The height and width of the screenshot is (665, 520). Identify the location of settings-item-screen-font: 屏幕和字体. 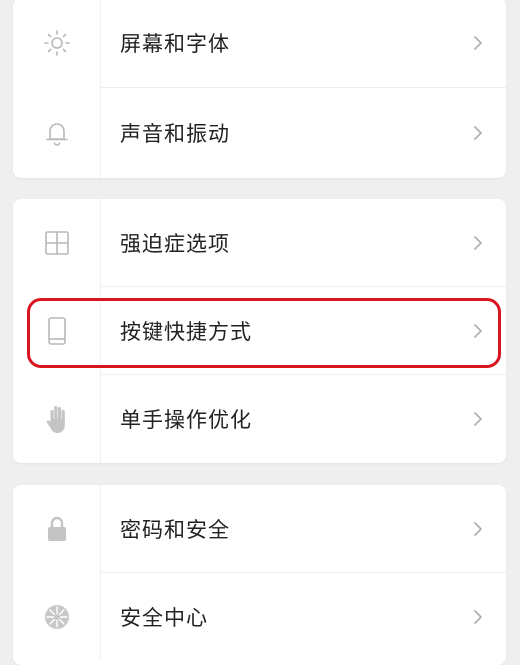
(259, 44).